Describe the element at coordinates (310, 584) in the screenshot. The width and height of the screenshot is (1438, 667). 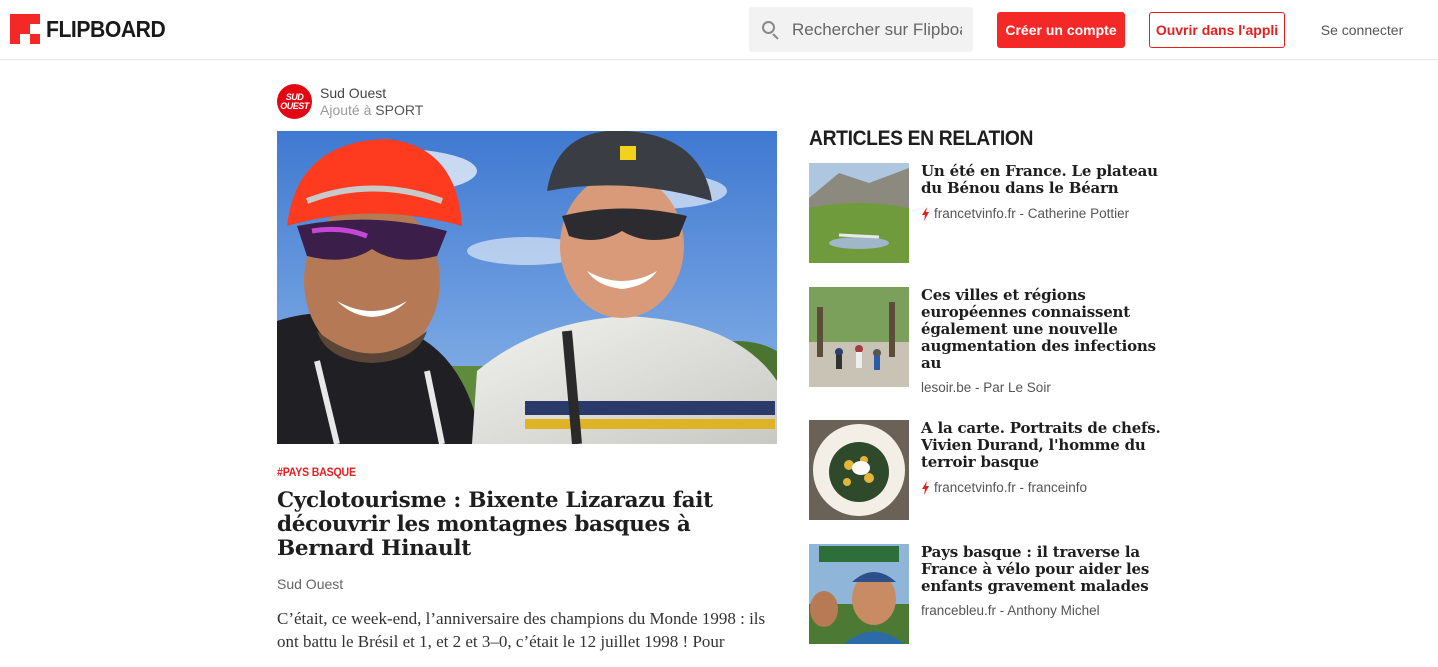
I see `article-byline: Sud Ouest` at that location.